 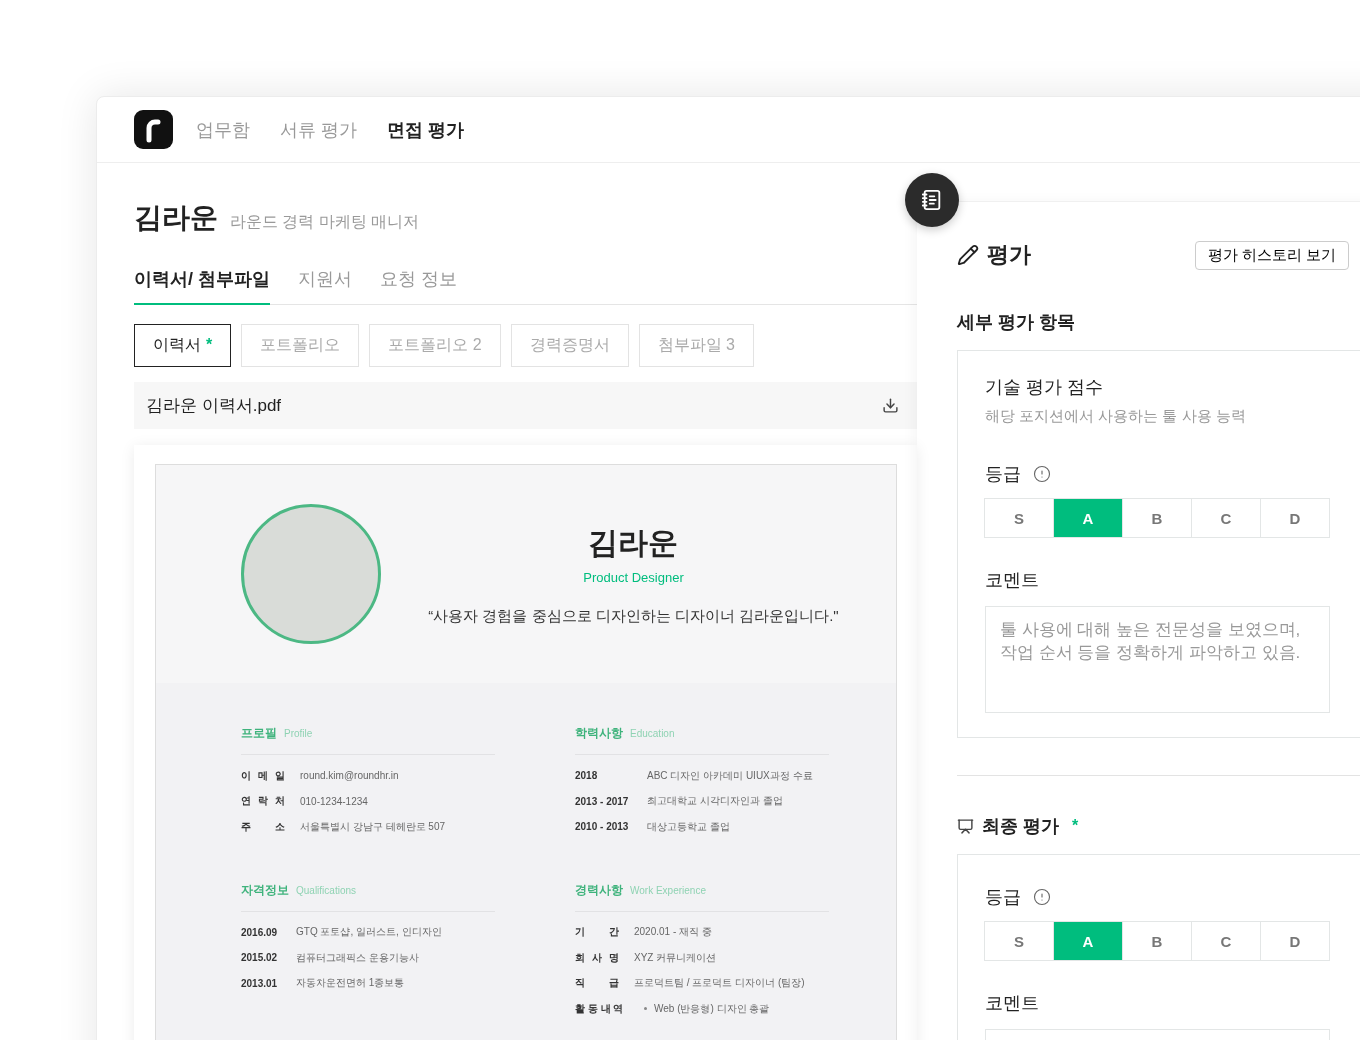 I want to click on section-title: 학력사항, so click(x=599, y=733).